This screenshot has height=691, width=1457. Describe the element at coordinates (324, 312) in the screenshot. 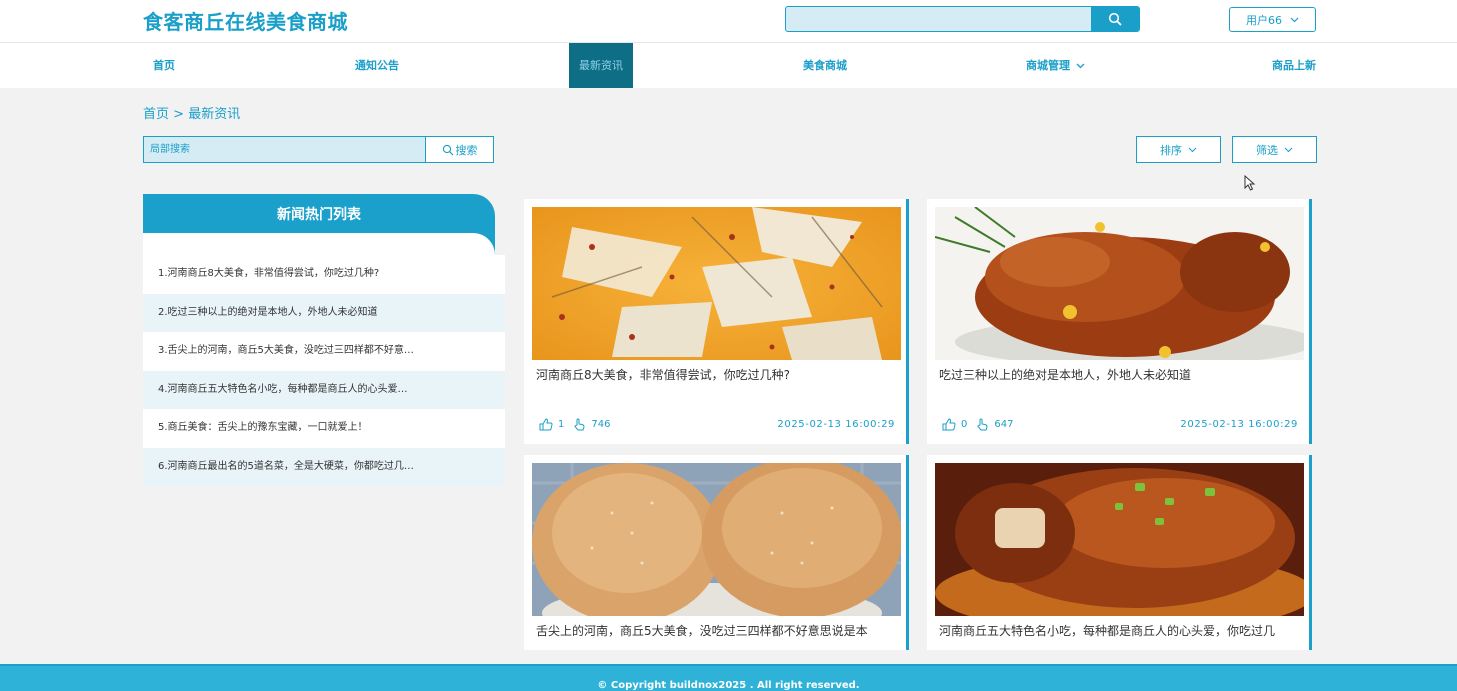

I see `hot-news-item: 2.吃过三种以上的绝对是本地人，外地人未必知道` at that location.